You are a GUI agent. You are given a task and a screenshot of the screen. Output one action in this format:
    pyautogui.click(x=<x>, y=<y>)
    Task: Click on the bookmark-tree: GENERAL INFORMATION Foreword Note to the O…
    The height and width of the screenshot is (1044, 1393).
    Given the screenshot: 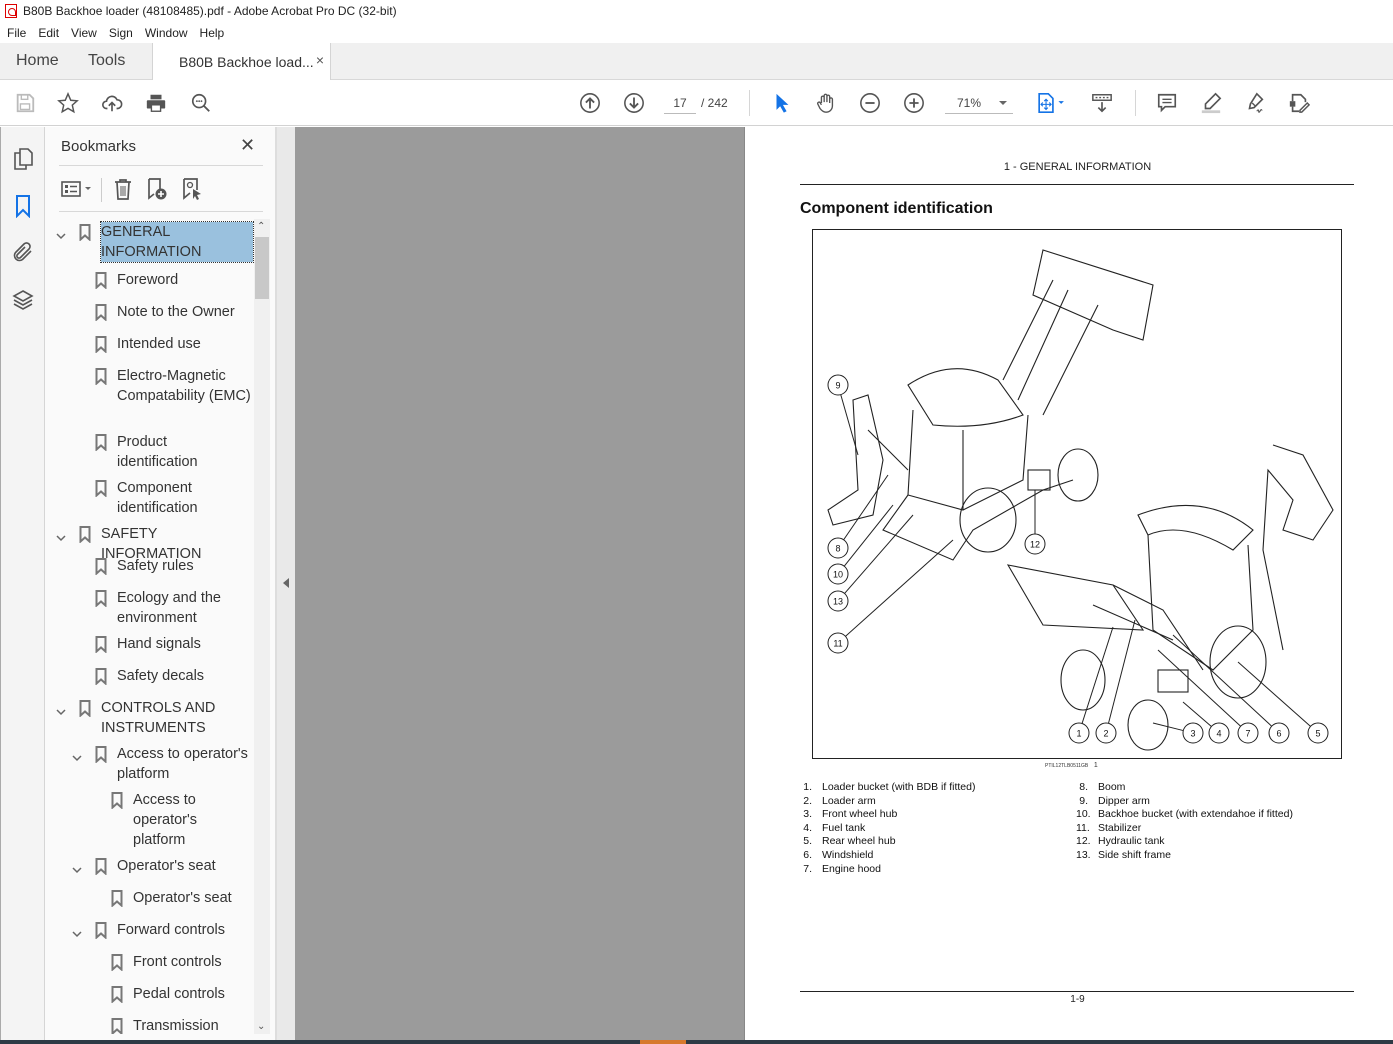 What is the action you would take?
    pyautogui.click(x=150, y=626)
    